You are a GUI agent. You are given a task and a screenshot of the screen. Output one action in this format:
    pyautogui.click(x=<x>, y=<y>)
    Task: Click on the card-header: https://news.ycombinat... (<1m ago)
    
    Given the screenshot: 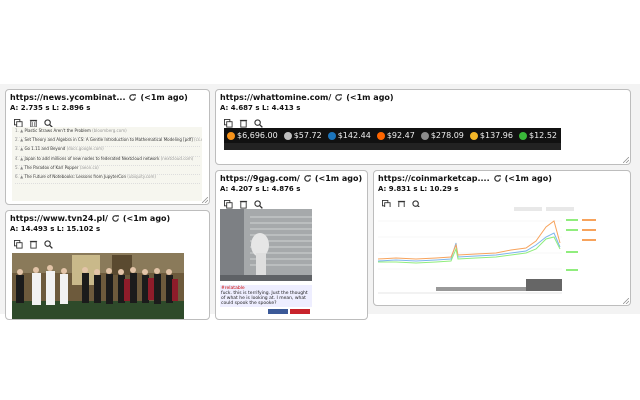 What is the action you would take?
    pyautogui.click(x=99, y=97)
    